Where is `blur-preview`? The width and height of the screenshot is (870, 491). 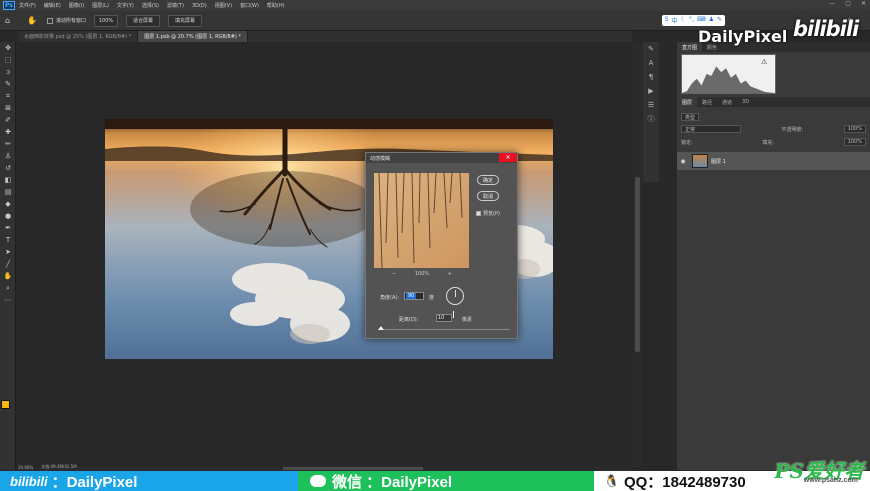
blur-preview is located at coordinates (421, 220).